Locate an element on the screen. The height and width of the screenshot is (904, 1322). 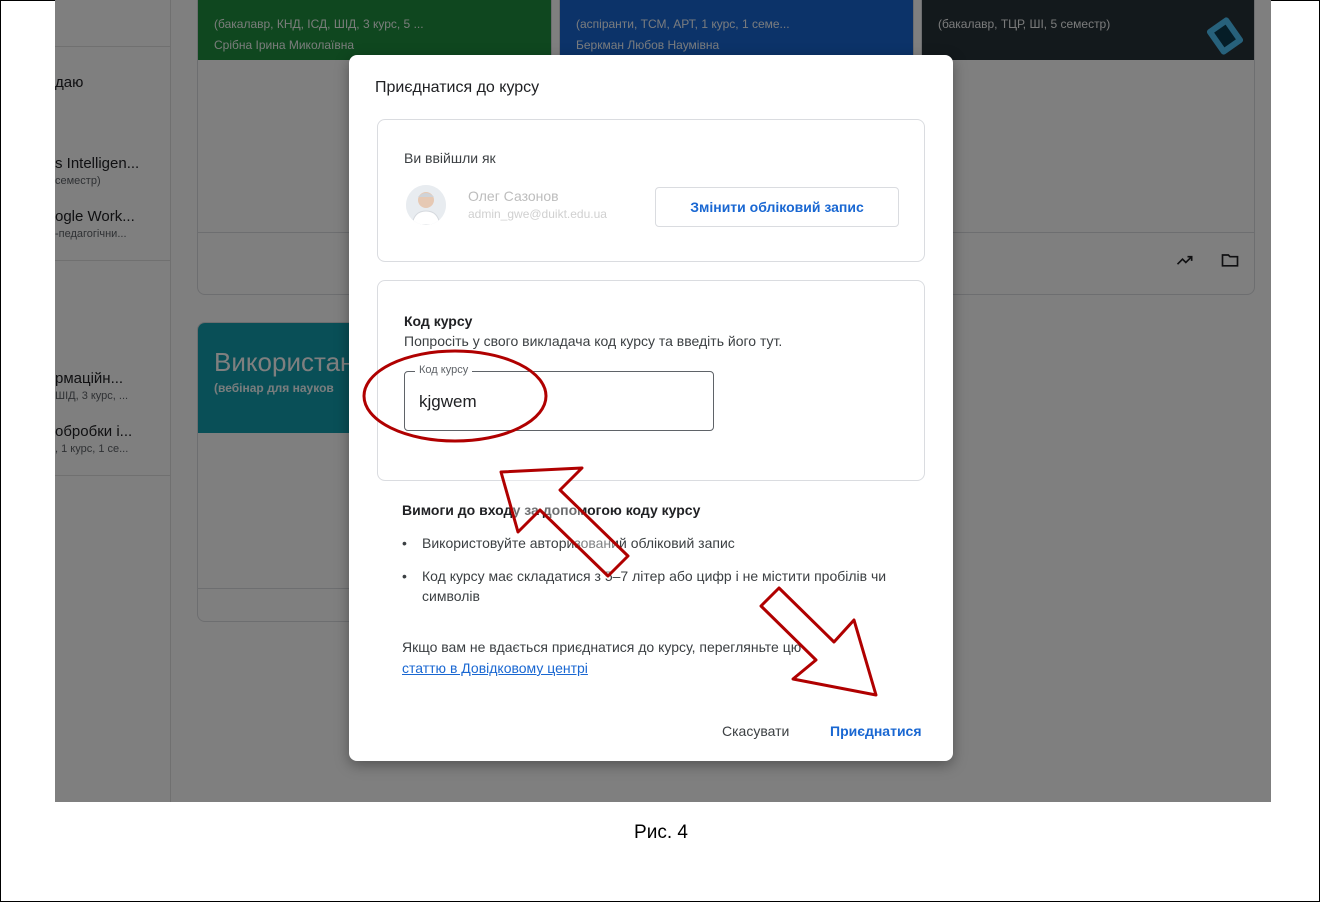
avatar-photo-icon is located at coordinates (426, 205).